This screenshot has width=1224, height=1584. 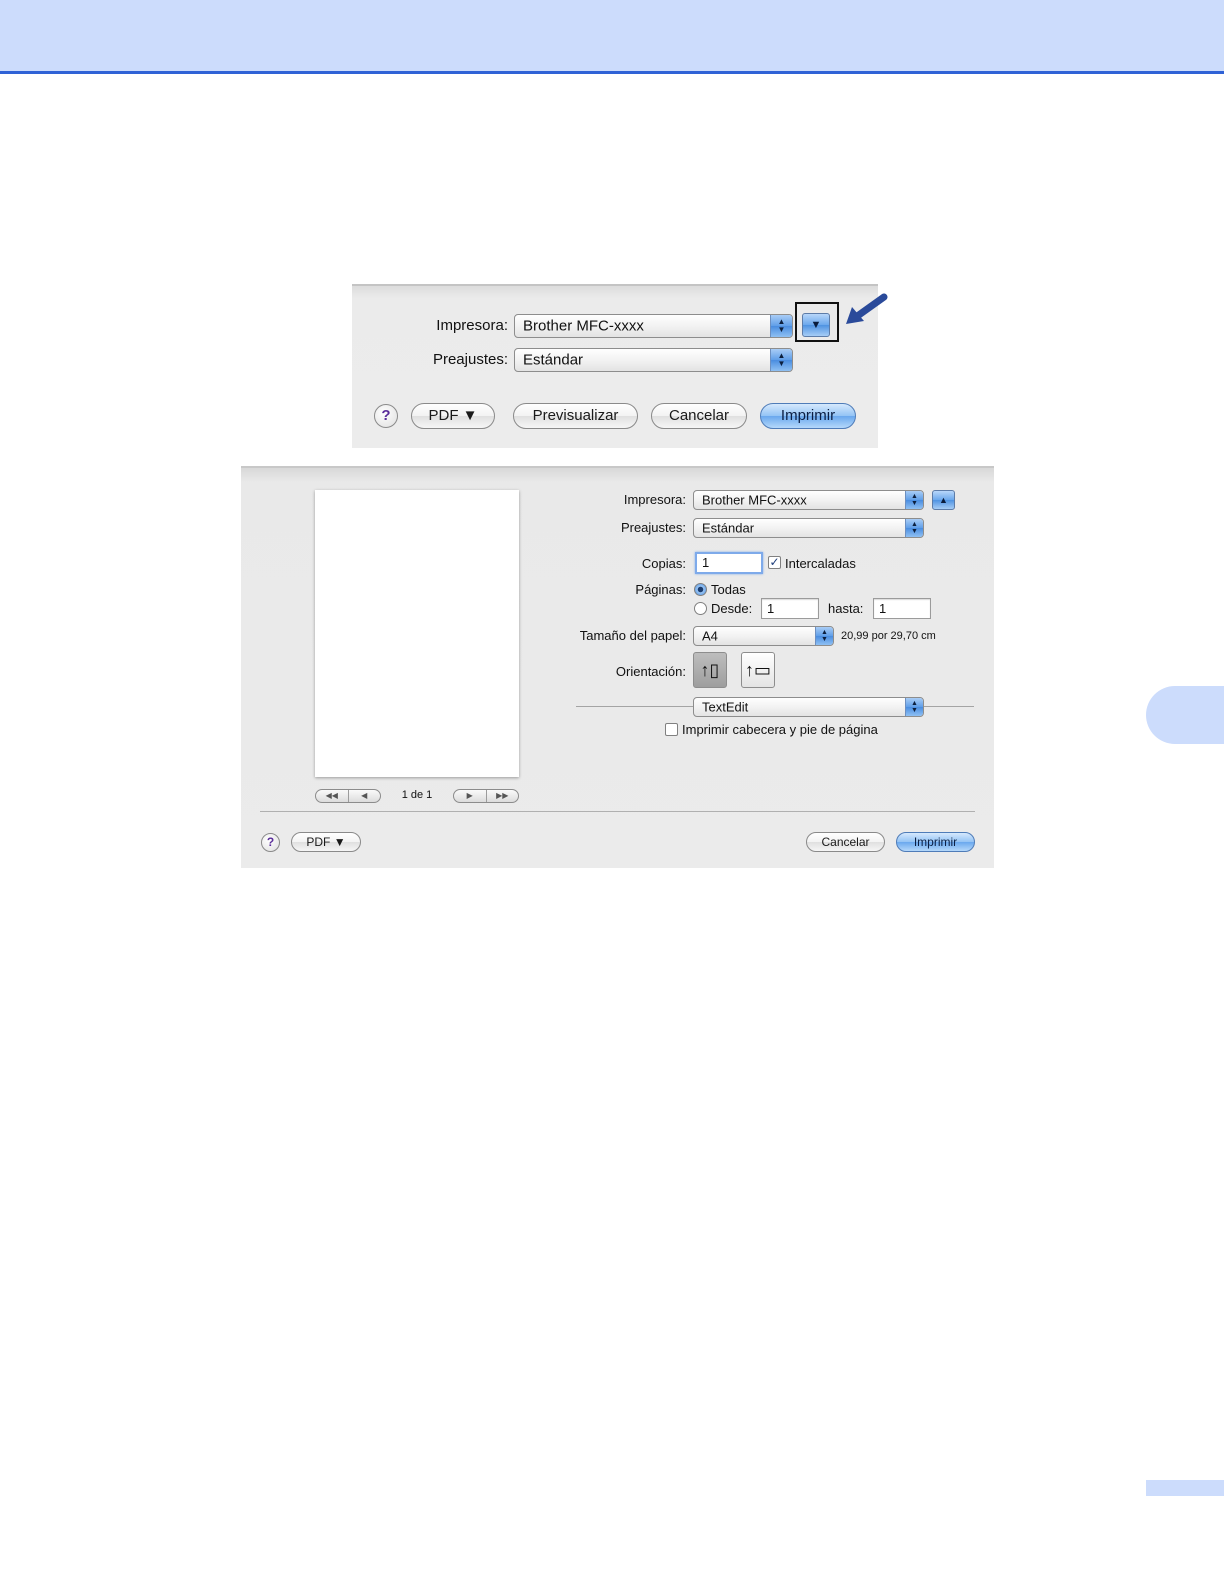 What do you see at coordinates (700, 589) in the screenshot?
I see `pages-all-radio` at bounding box center [700, 589].